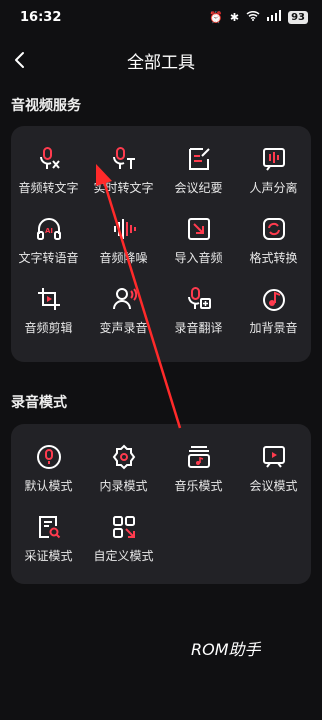  Describe the element at coordinates (46, 106) in the screenshot. I see `section-title-av-services: 音视频服务` at that location.